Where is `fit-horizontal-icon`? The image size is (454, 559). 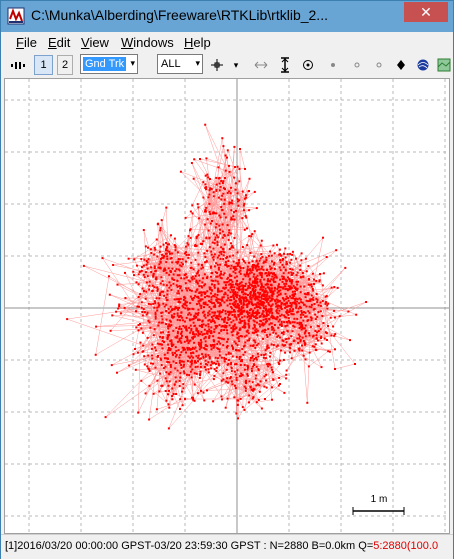 fit-horizontal-icon is located at coordinates (261, 65).